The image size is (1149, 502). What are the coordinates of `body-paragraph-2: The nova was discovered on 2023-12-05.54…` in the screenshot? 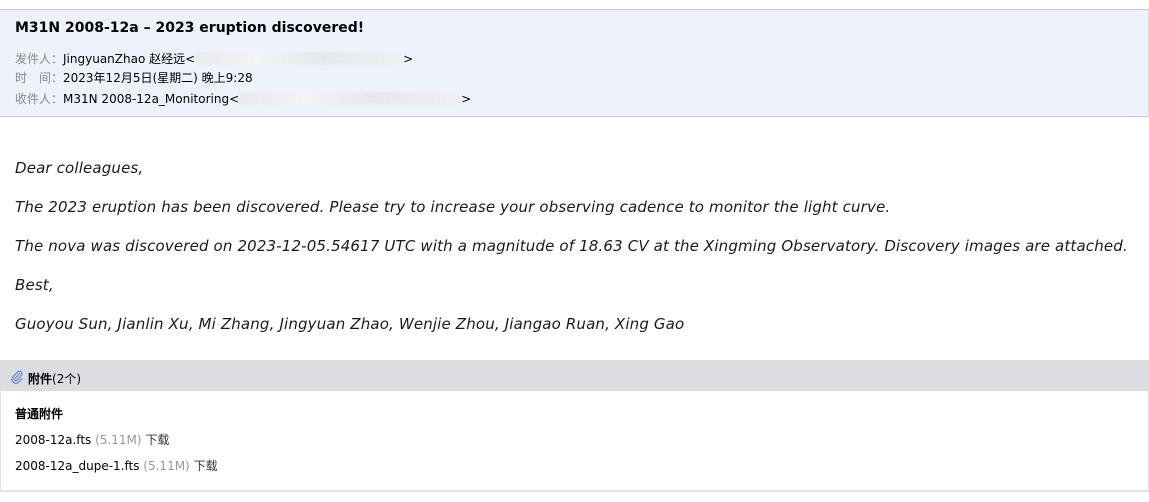 It's located at (571, 246).